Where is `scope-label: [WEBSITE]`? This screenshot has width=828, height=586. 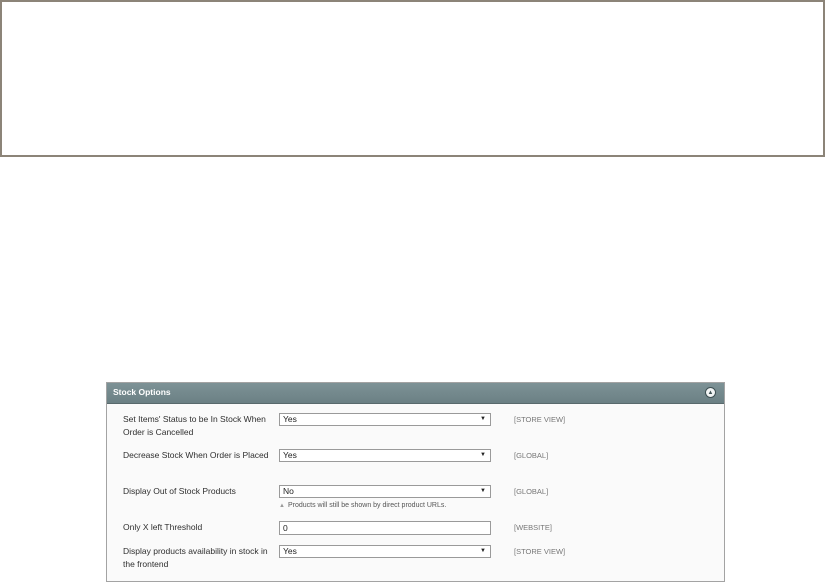 scope-label: [WEBSITE] is located at coordinates (533, 527).